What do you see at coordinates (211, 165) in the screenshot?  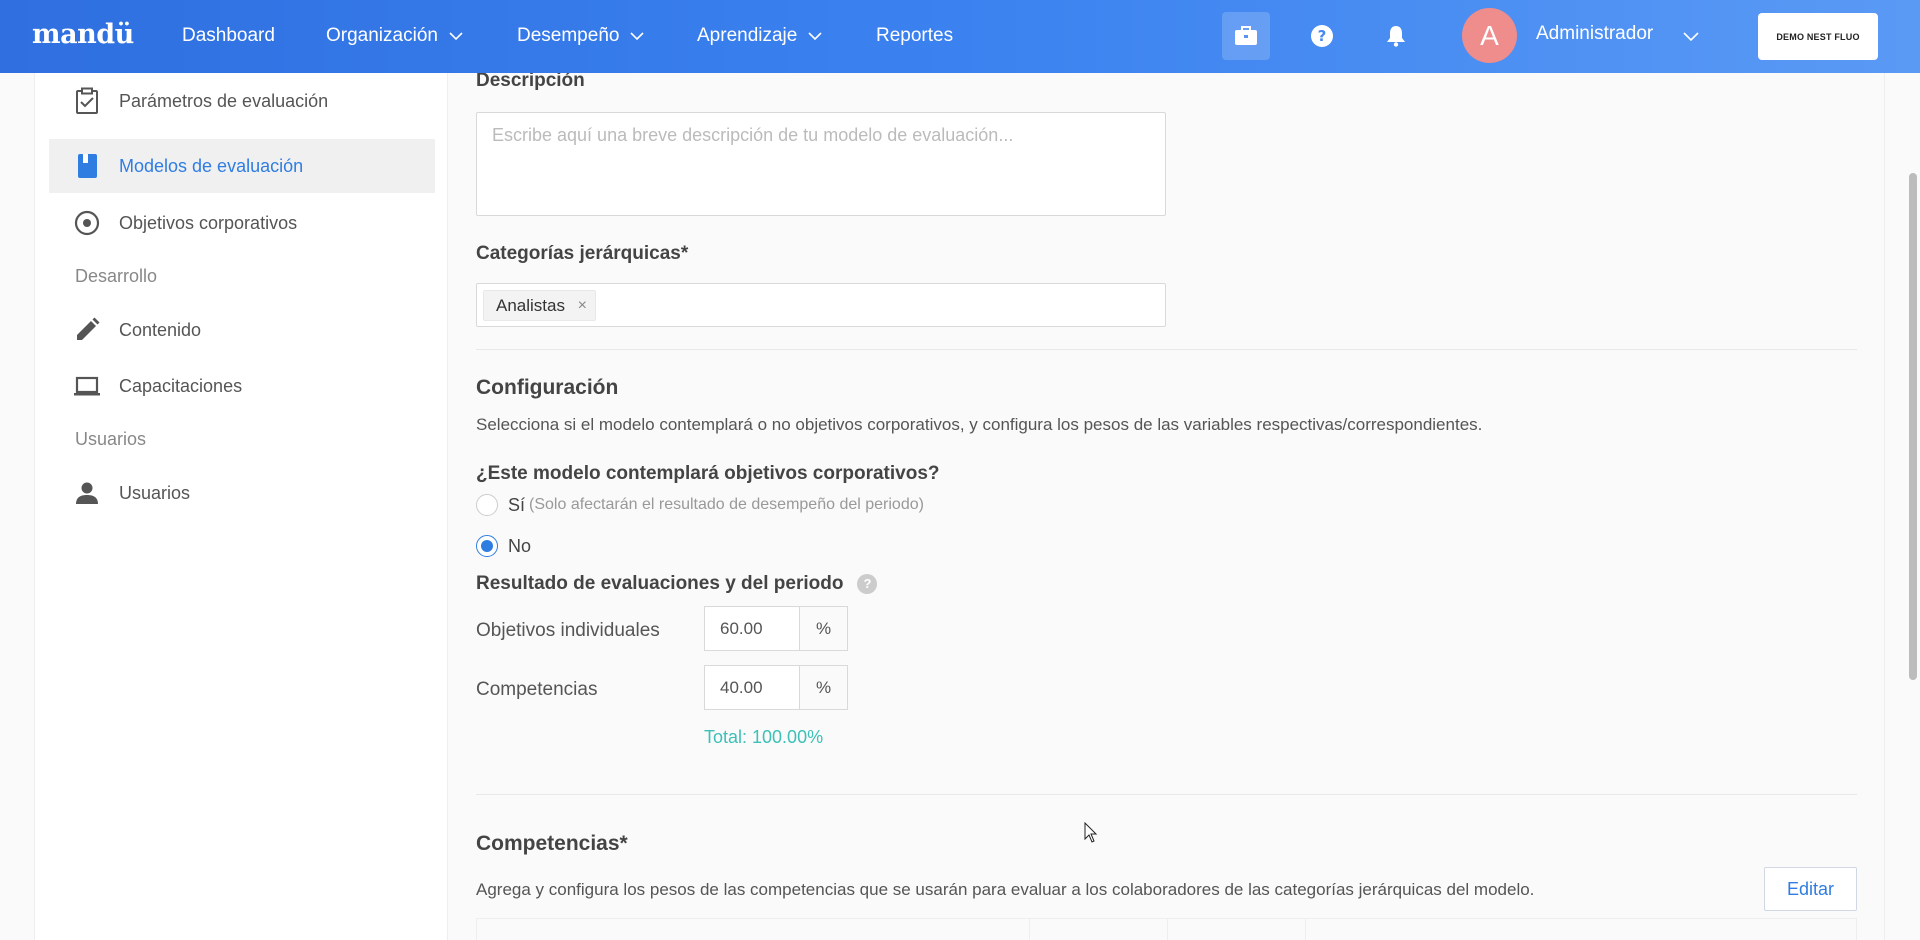 I see `sidebar-item-label: Modelos de evaluación` at bounding box center [211, 165].